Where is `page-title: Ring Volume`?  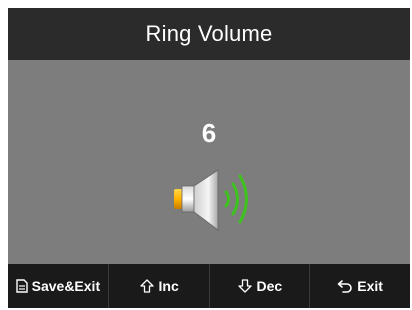 page-title: Ring Volume is located at coordinates (209, 33).